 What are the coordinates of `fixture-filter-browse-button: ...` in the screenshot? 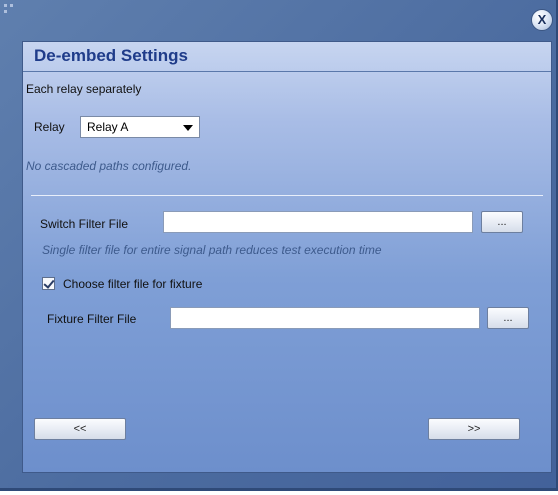 It's located at (508, 318).